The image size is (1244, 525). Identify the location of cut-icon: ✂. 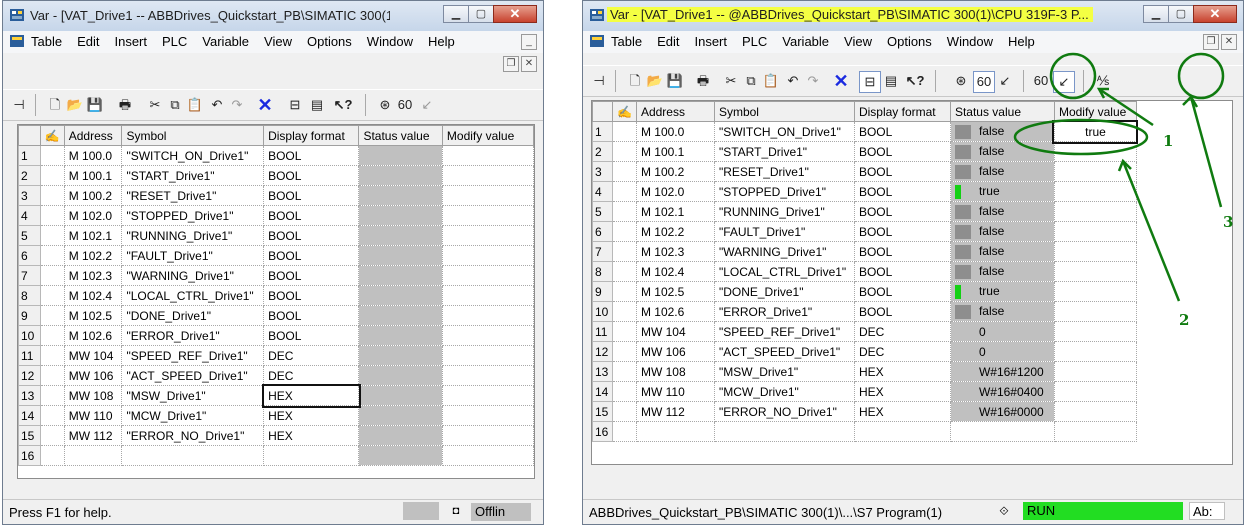
(155, 105).